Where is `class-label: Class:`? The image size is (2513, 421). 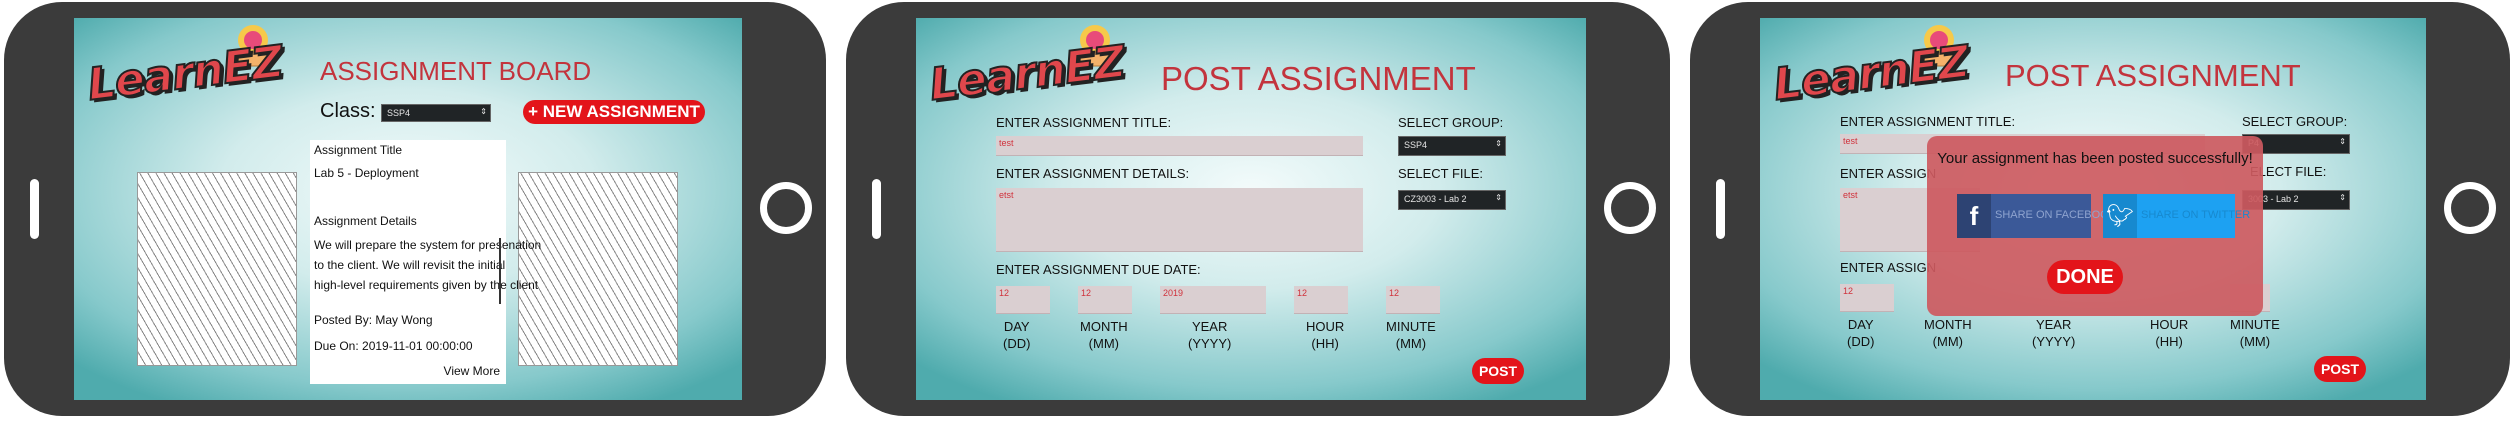
class-label: Class: is located at coordinates (348, 111).